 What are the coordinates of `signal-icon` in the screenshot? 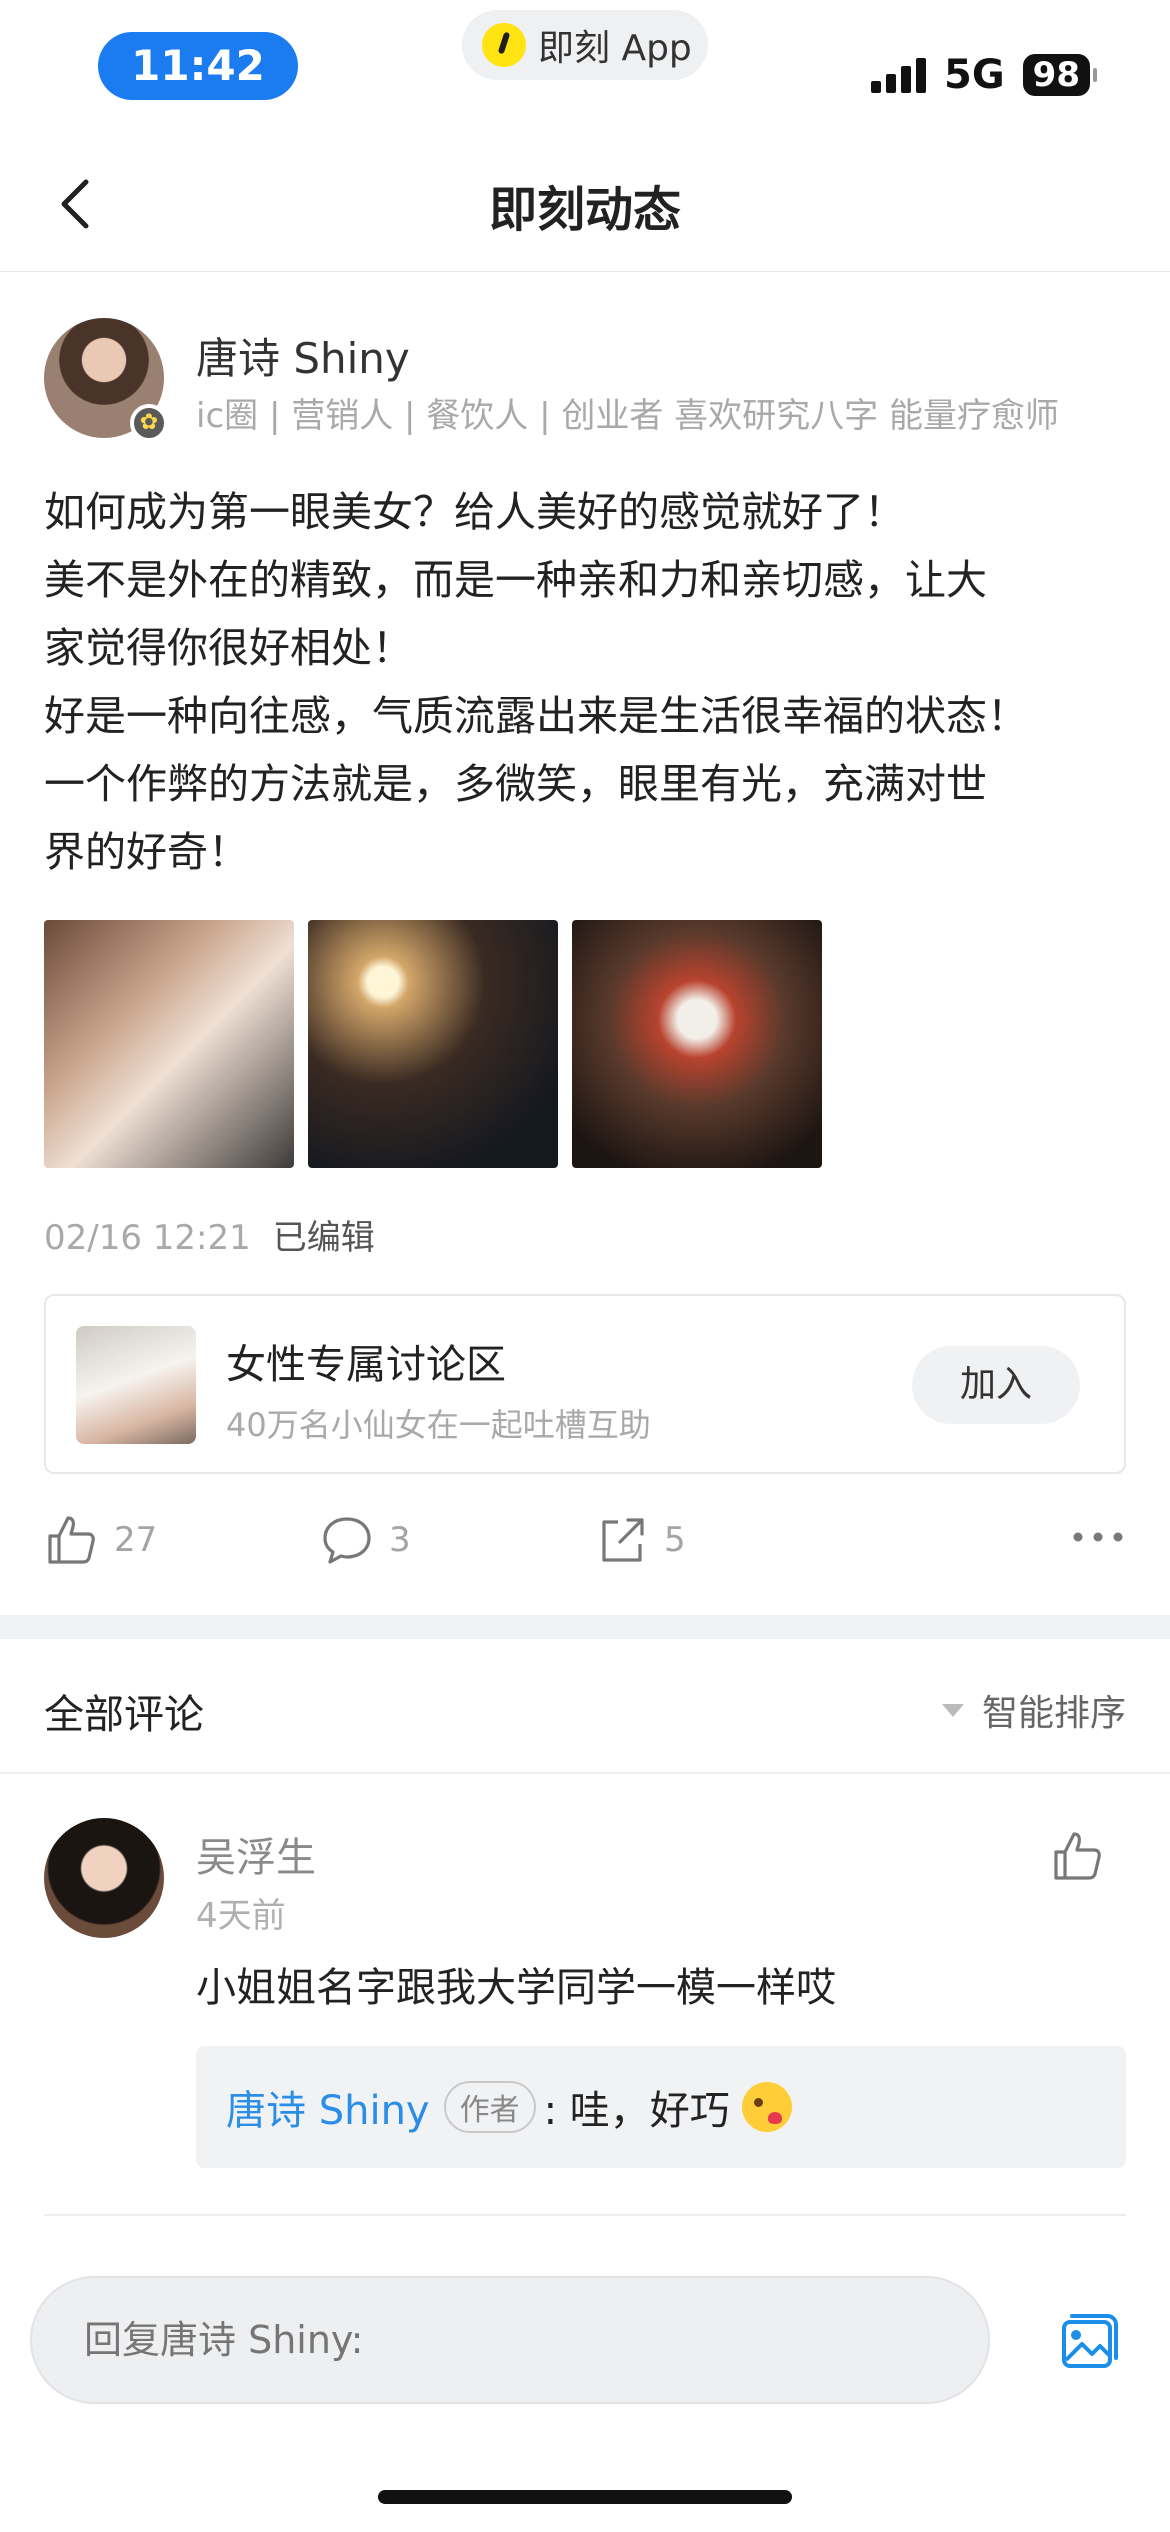 It's located at (898, 75).